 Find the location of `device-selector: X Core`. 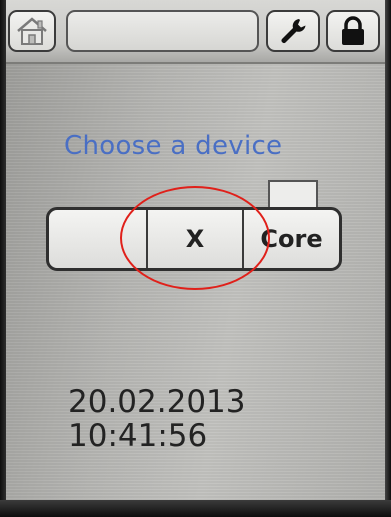

device-selector: X Core is located at coordinates (194, 239).